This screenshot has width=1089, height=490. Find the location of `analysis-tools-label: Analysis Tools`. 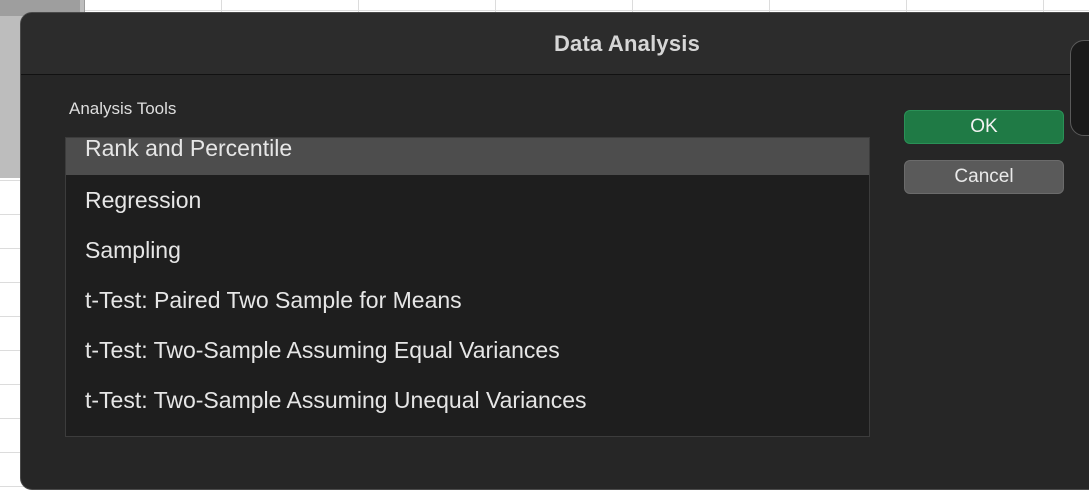

analysis-tools-label: Analysis Tools is located at coordinates (123, 108).